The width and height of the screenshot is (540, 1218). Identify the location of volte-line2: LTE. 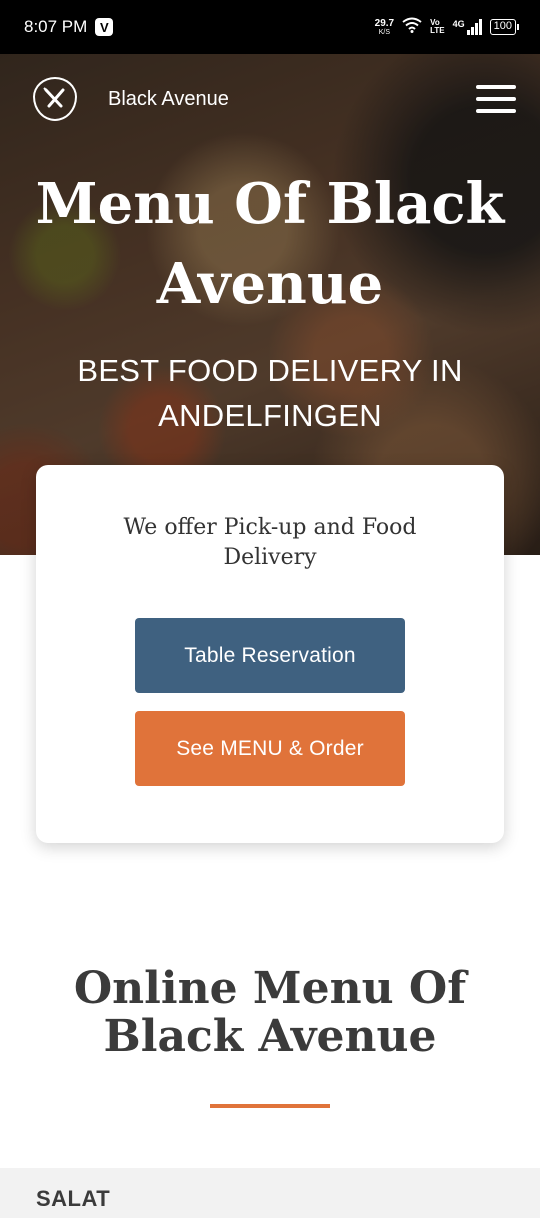
(437, 30).